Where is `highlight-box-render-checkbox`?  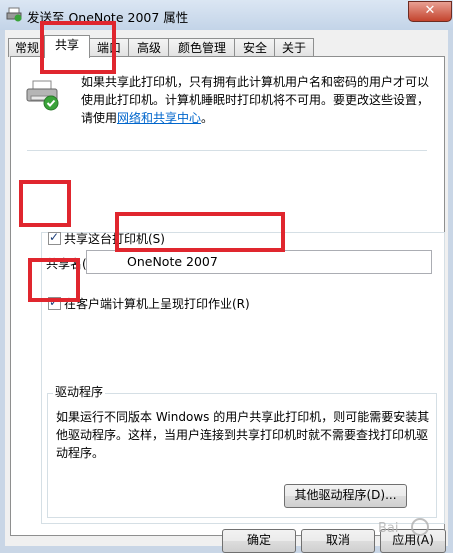
highlight-box-render-checkbox is located at coordinates (54, 280).